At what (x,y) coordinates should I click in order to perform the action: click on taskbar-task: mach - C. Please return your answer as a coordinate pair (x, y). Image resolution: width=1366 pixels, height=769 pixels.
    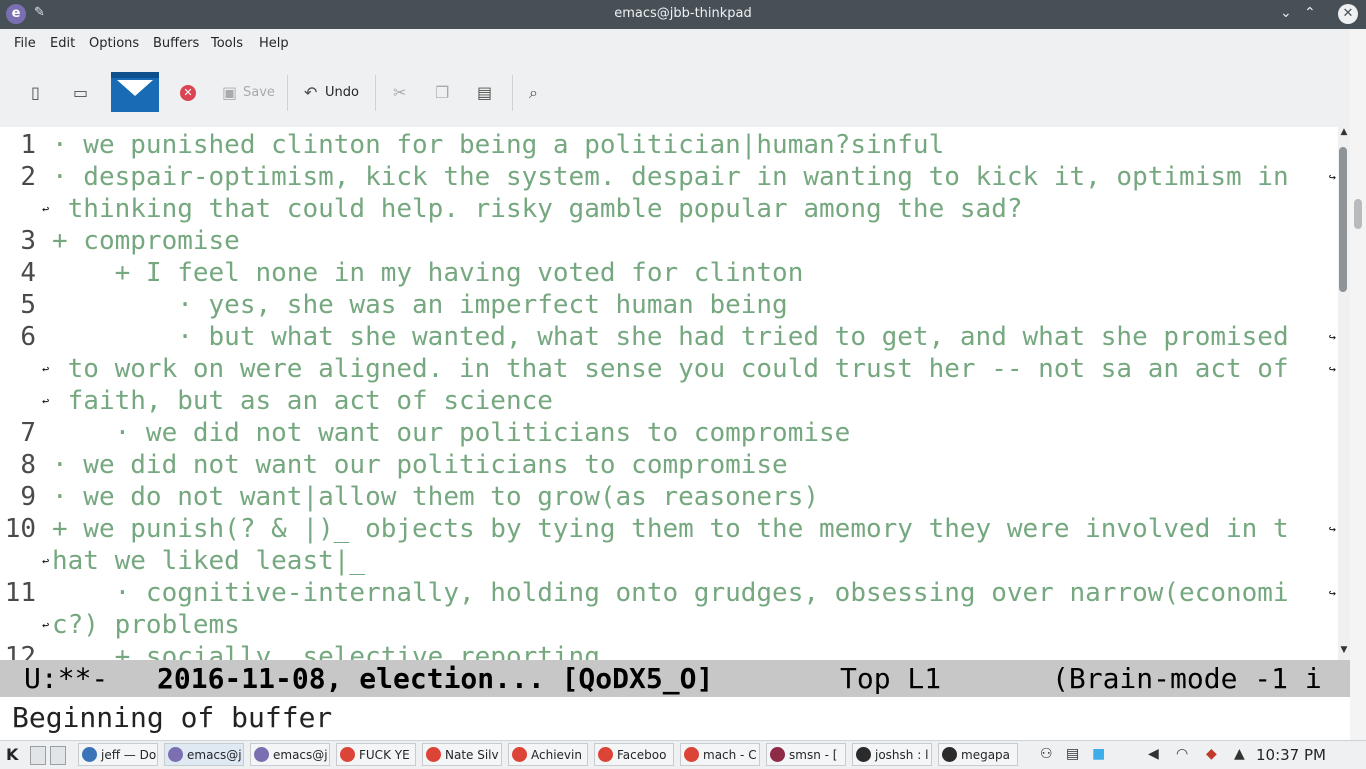
    Looking at the image, I should click on (720, 754).